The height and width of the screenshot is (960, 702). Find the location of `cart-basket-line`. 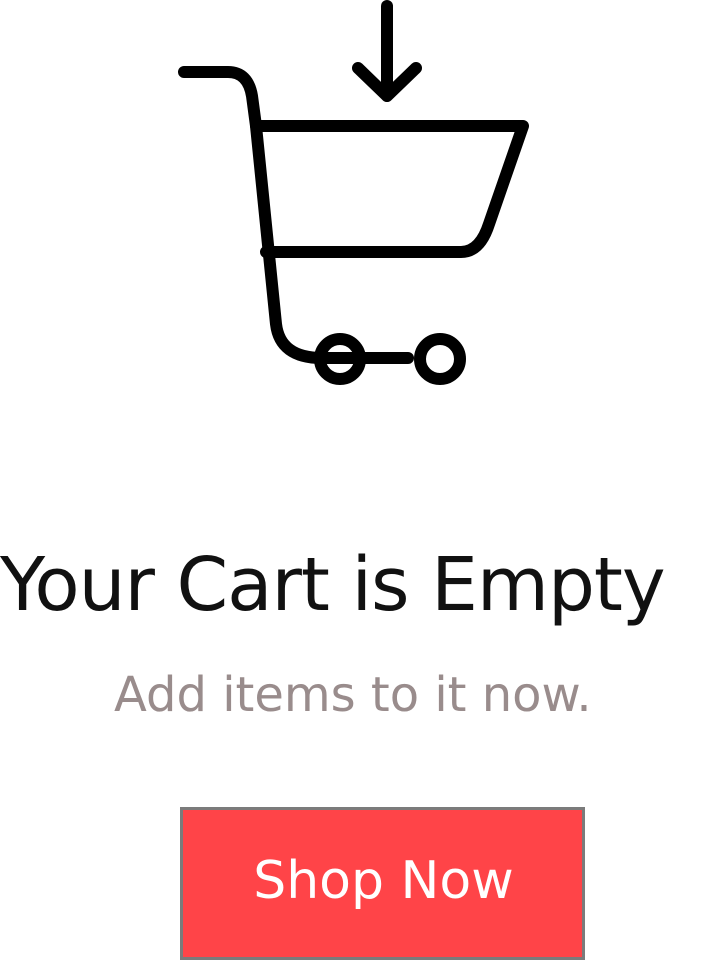

cart-basket-line is located at coordinates (353, 162).